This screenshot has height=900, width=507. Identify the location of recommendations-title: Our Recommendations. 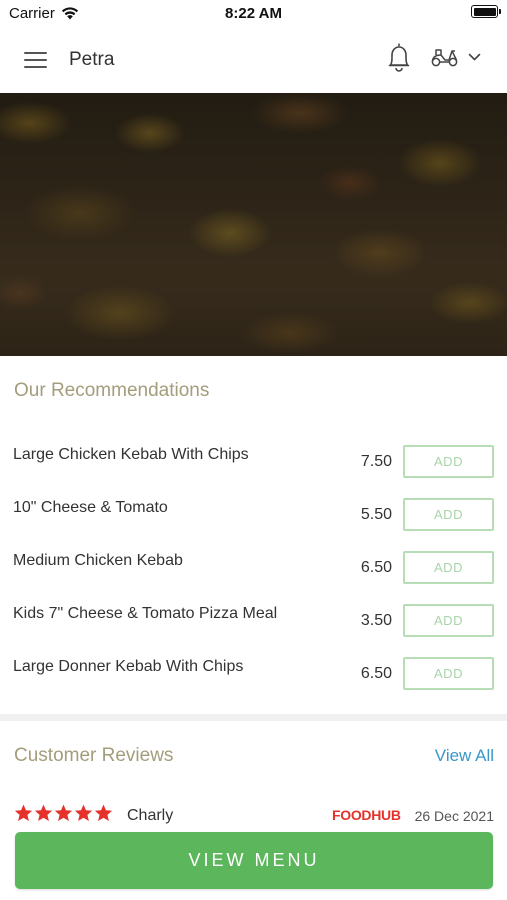
(112, 390).